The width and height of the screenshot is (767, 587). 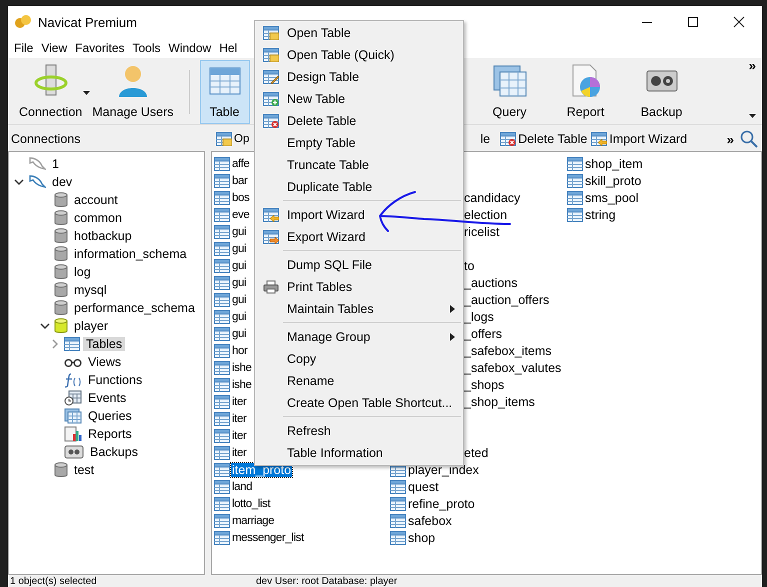 What do you see at coordinates (133, 92) in the screenshot?
I see `toolbar-button: Manage Users` at bounding box center [133, 92].